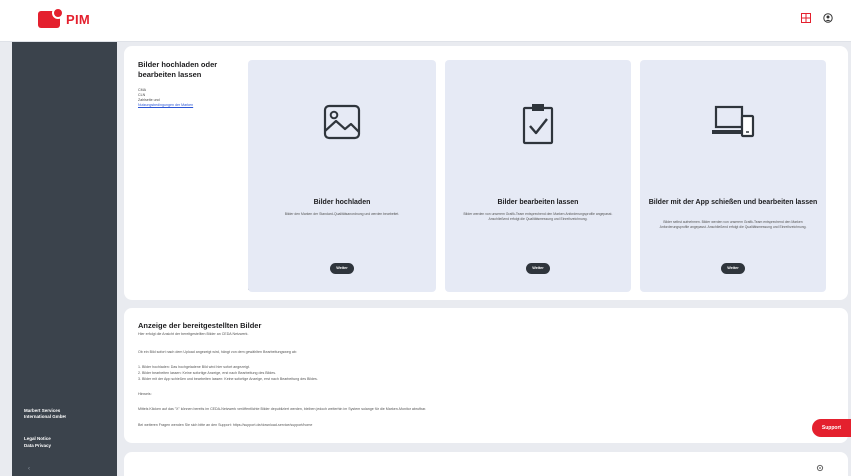 This screenshot has height=476, width=851. Describe the element at coordinates (342, 202) in the screenshot. I see `card-title: Bilder hochladen` at that location.